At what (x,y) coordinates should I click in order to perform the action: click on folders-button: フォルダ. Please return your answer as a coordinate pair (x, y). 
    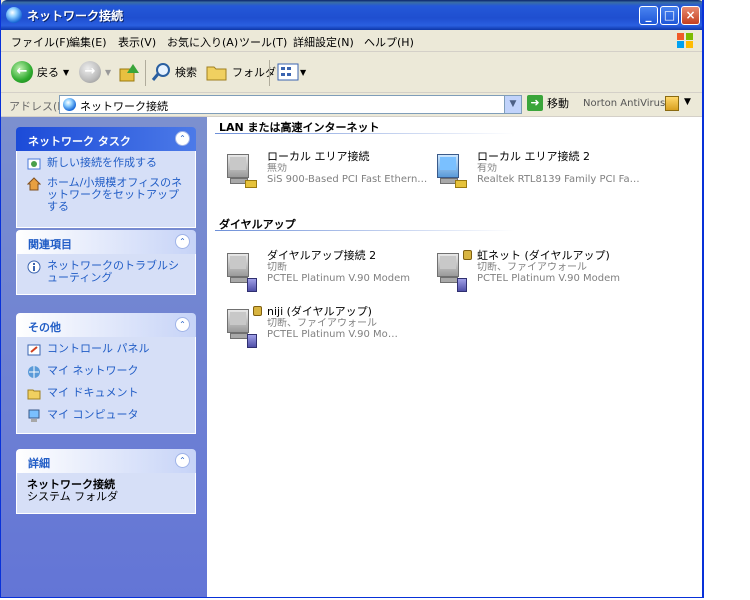
    Looking at the image, I should click on (241, 72).